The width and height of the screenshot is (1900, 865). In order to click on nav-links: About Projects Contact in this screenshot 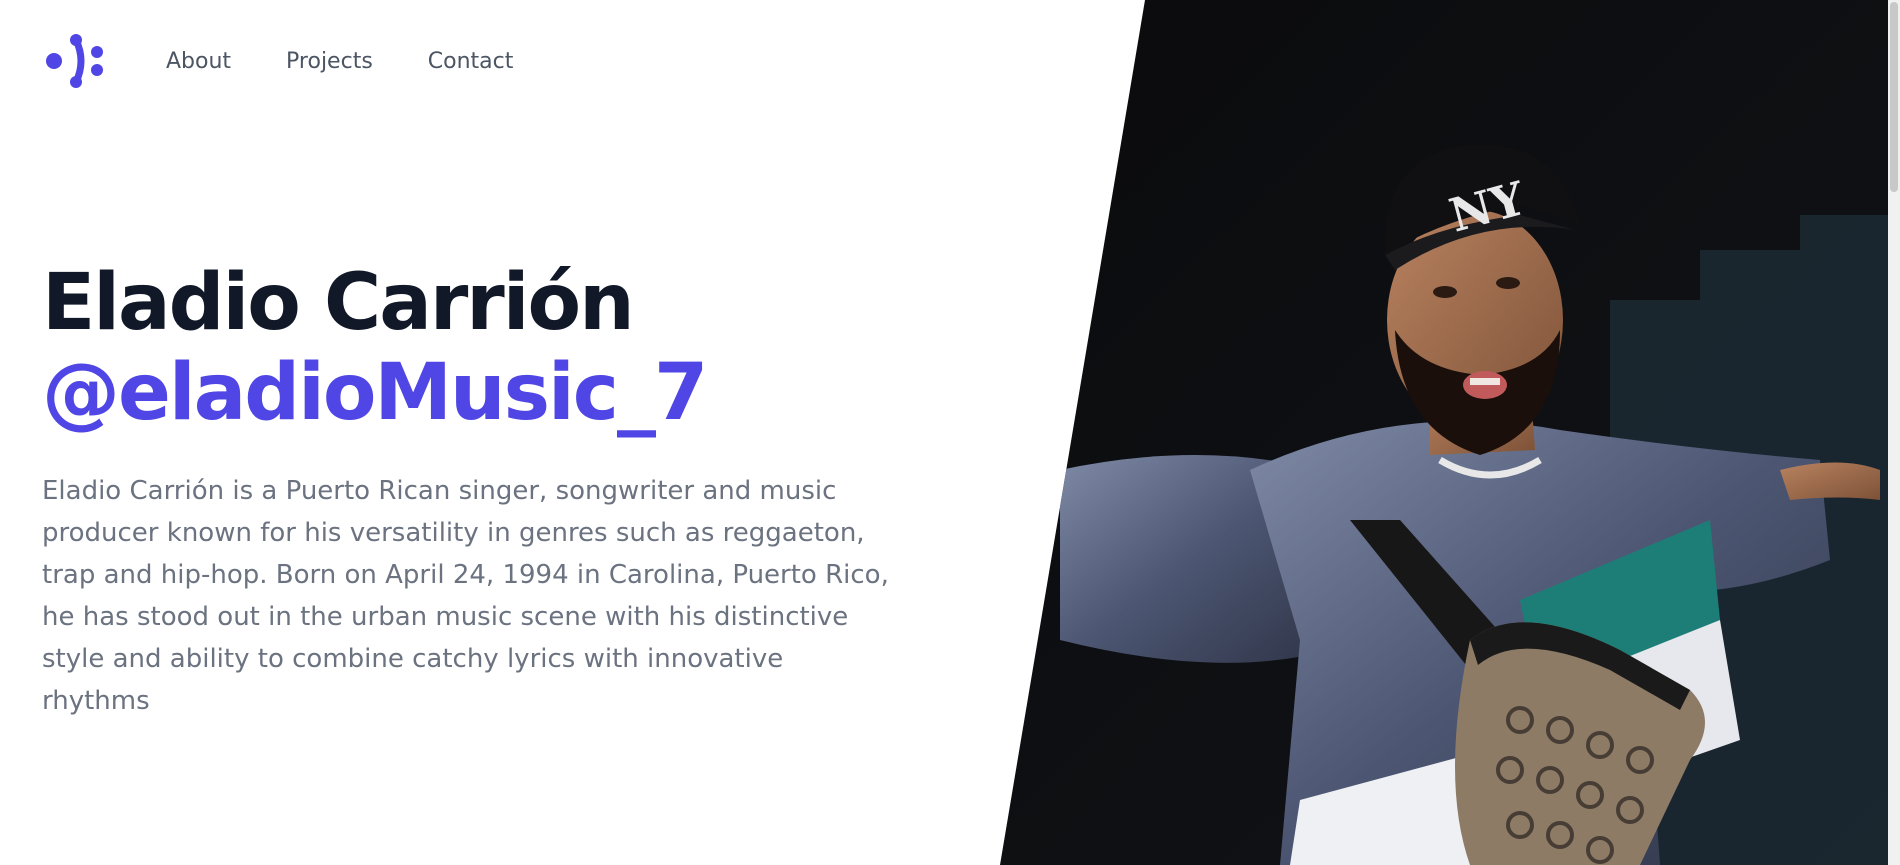, I will do `click(367, 61)`.